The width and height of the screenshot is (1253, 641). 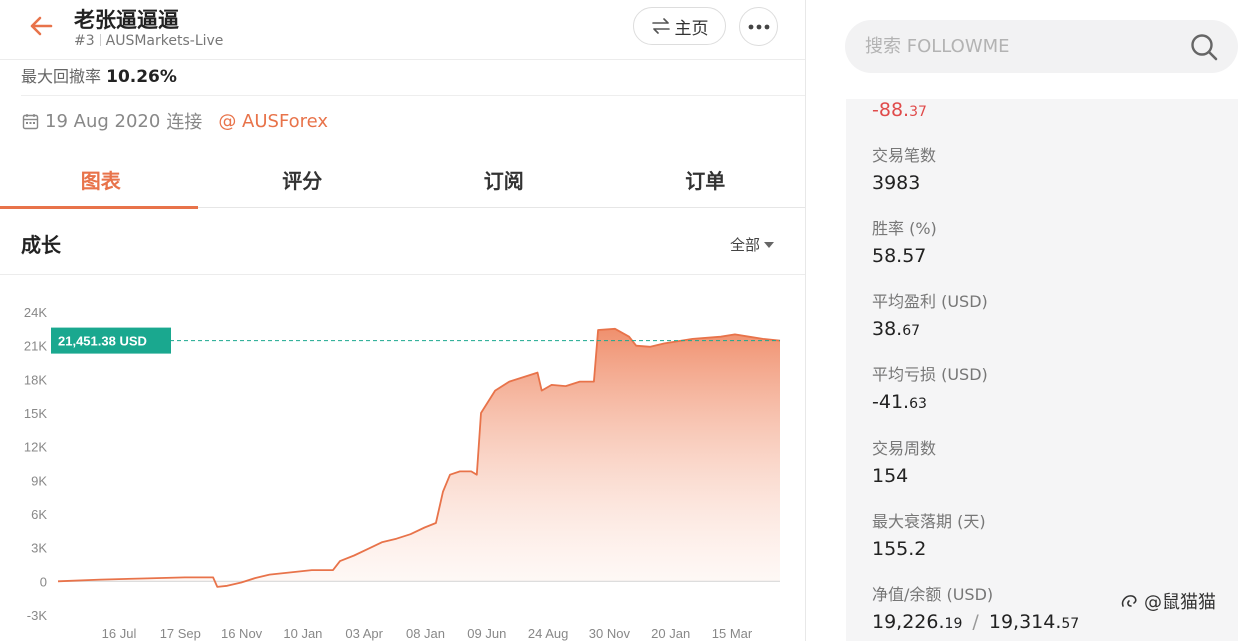 I want to click on tab-subscribe: 订阅, so click(x=504, y=179).